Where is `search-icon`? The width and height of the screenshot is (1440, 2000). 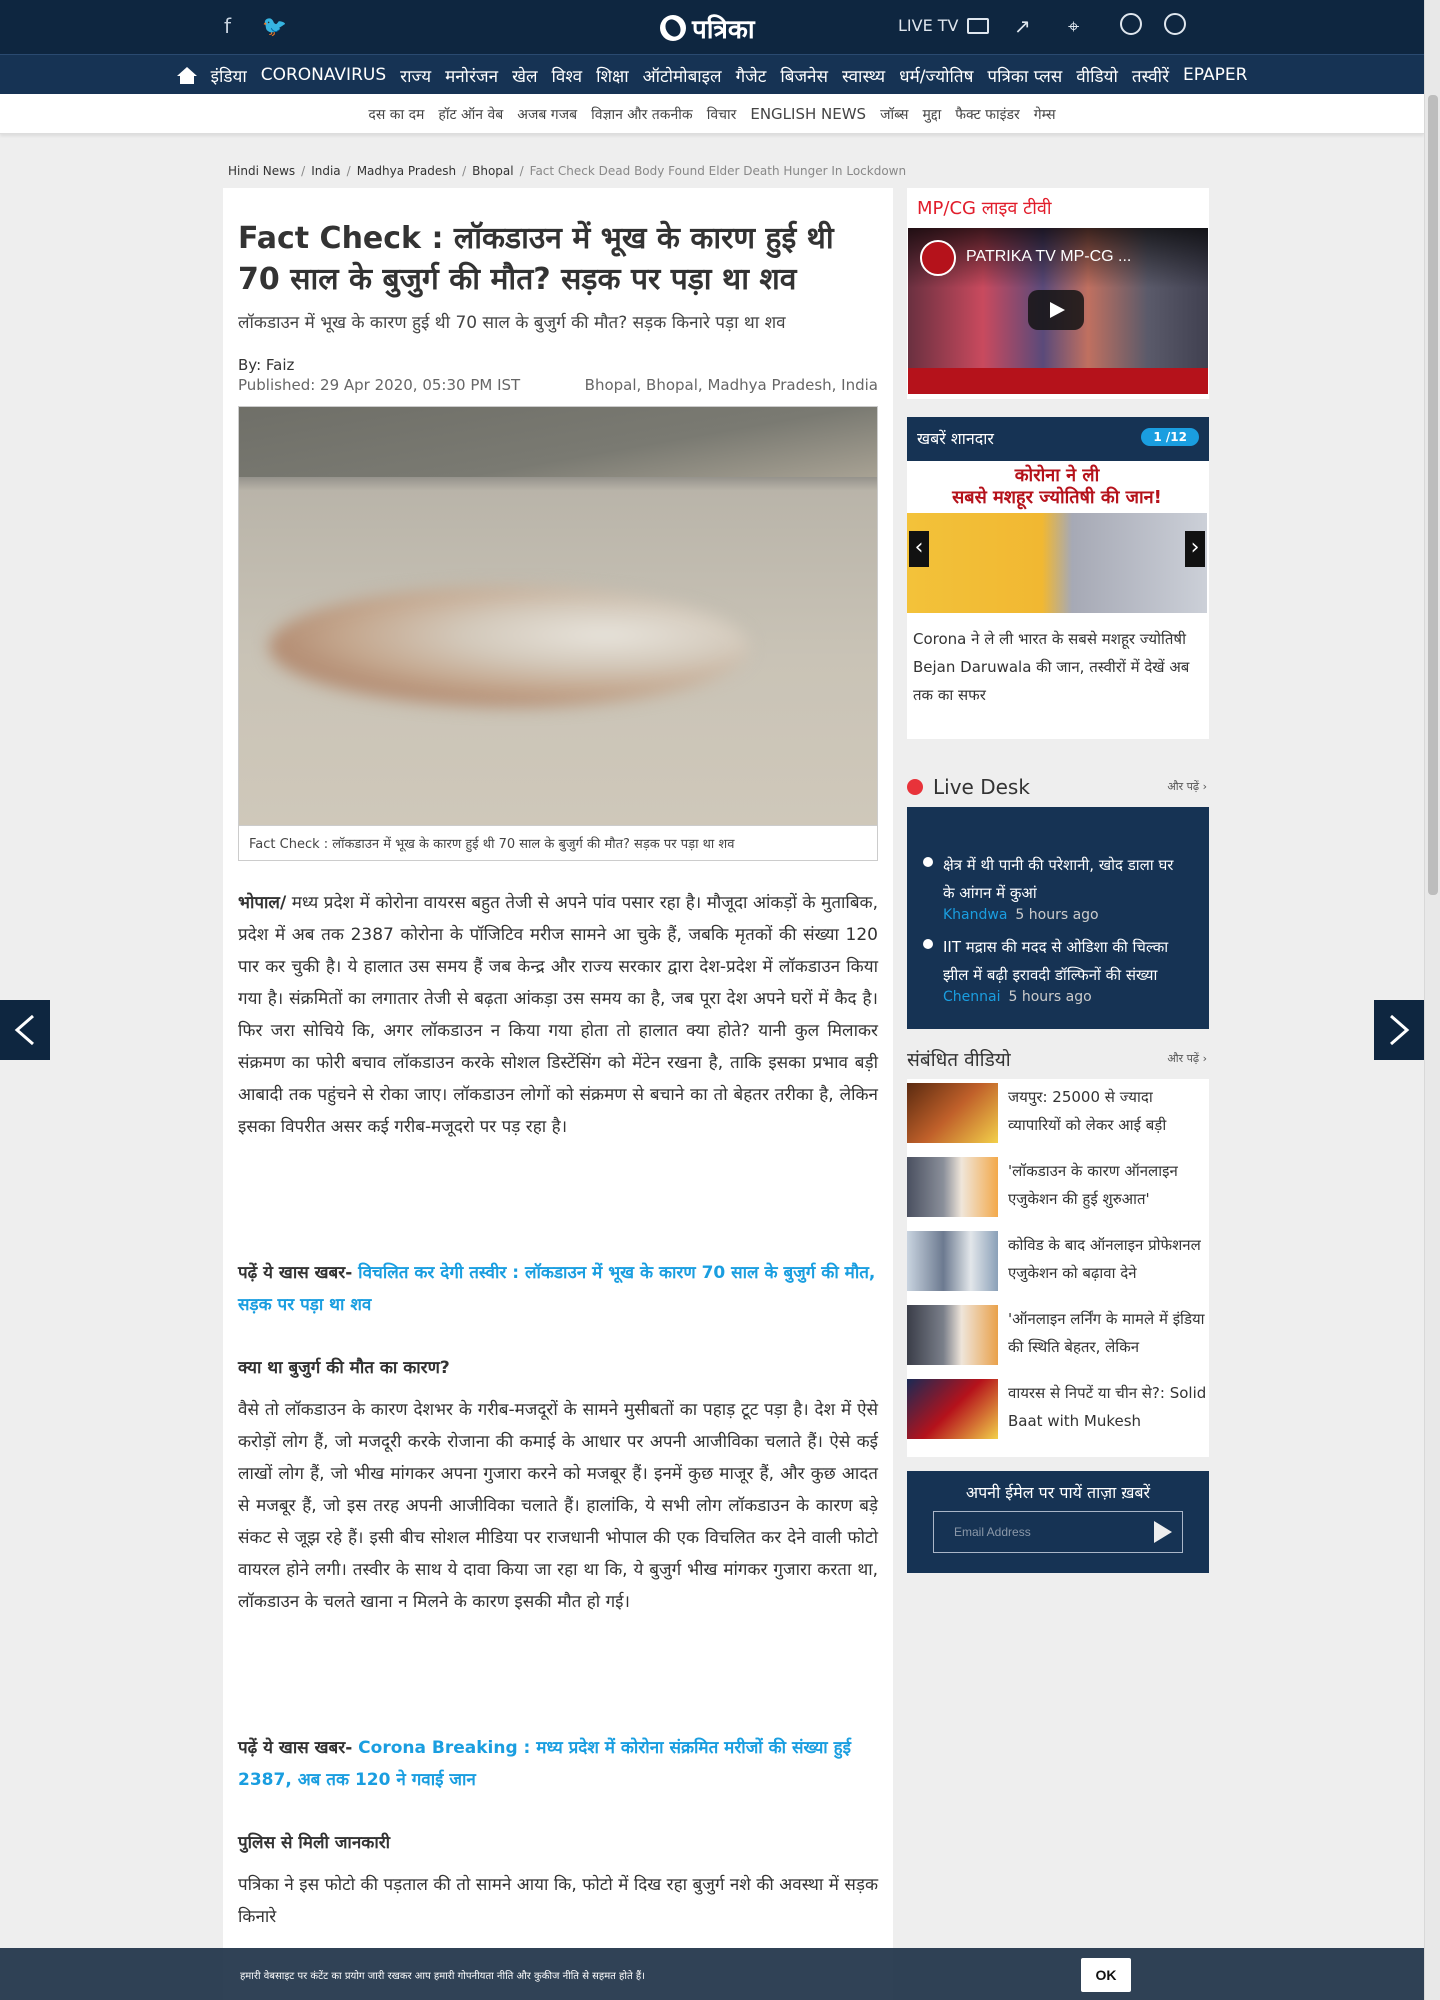
search-icon is located at coordinates (1131, 26).